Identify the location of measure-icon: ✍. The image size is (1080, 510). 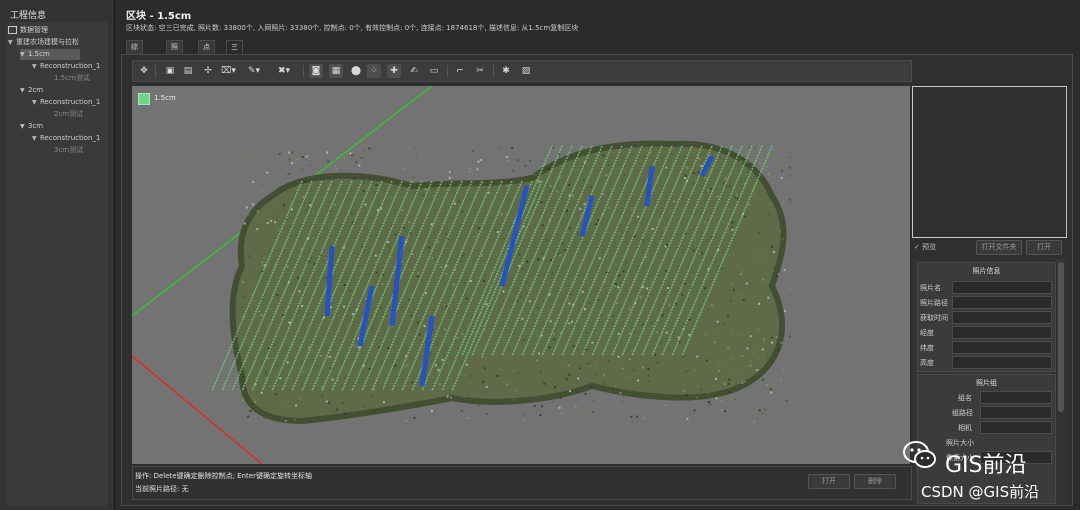
(414, 71).